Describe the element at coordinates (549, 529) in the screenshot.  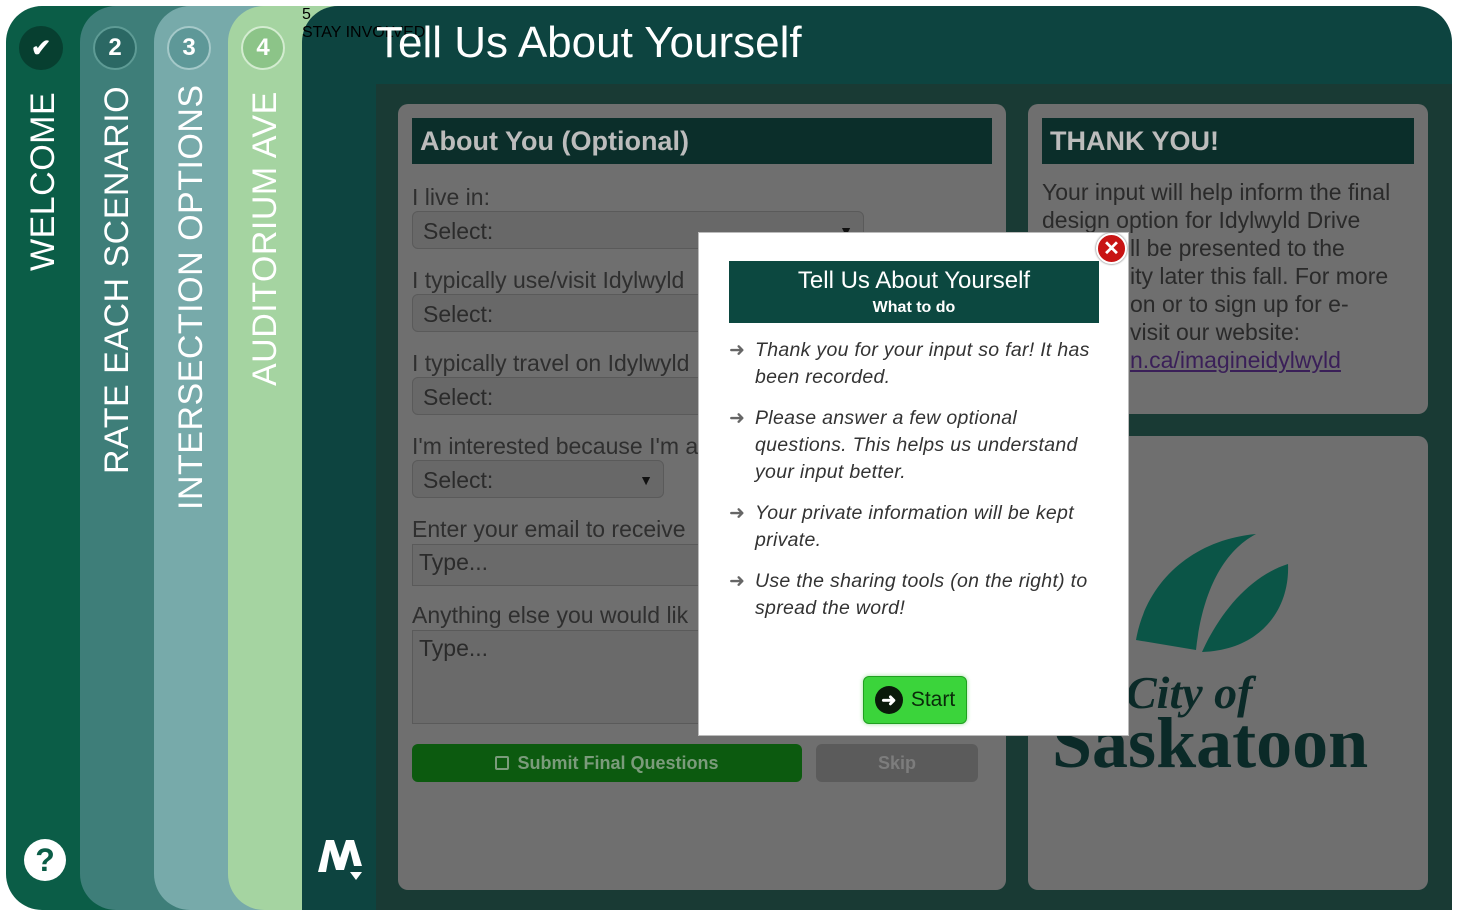
I see `email-label: Enter your email to receive` at that location.